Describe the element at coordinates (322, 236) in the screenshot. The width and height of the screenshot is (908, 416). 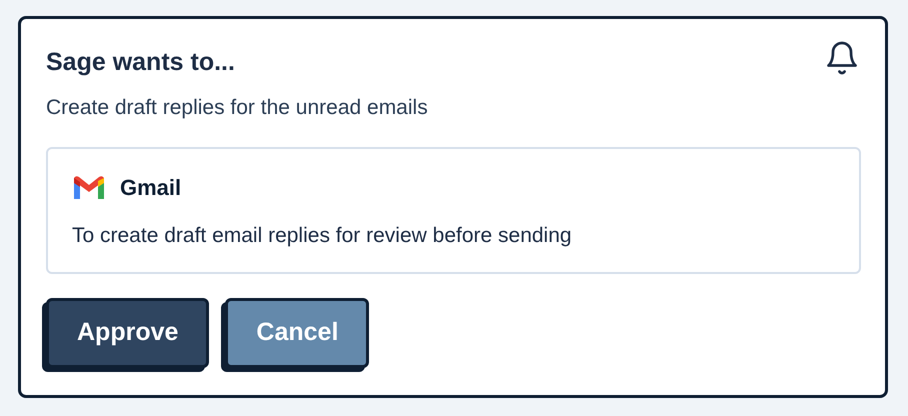
I see `permission-purpose: To create draft email replies for review before sending` at that location.